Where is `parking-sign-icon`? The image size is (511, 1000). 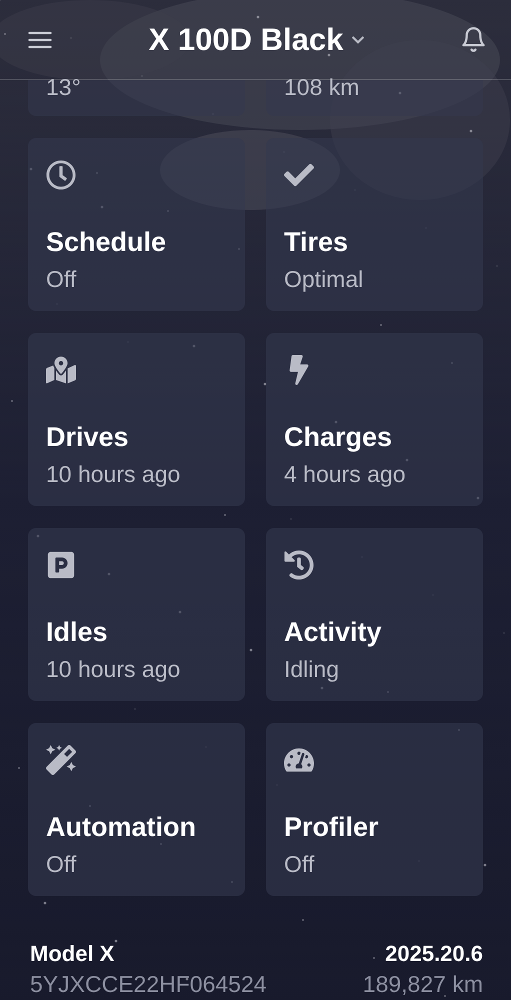 parking-sign-icon is located at coordinates (61, 565).